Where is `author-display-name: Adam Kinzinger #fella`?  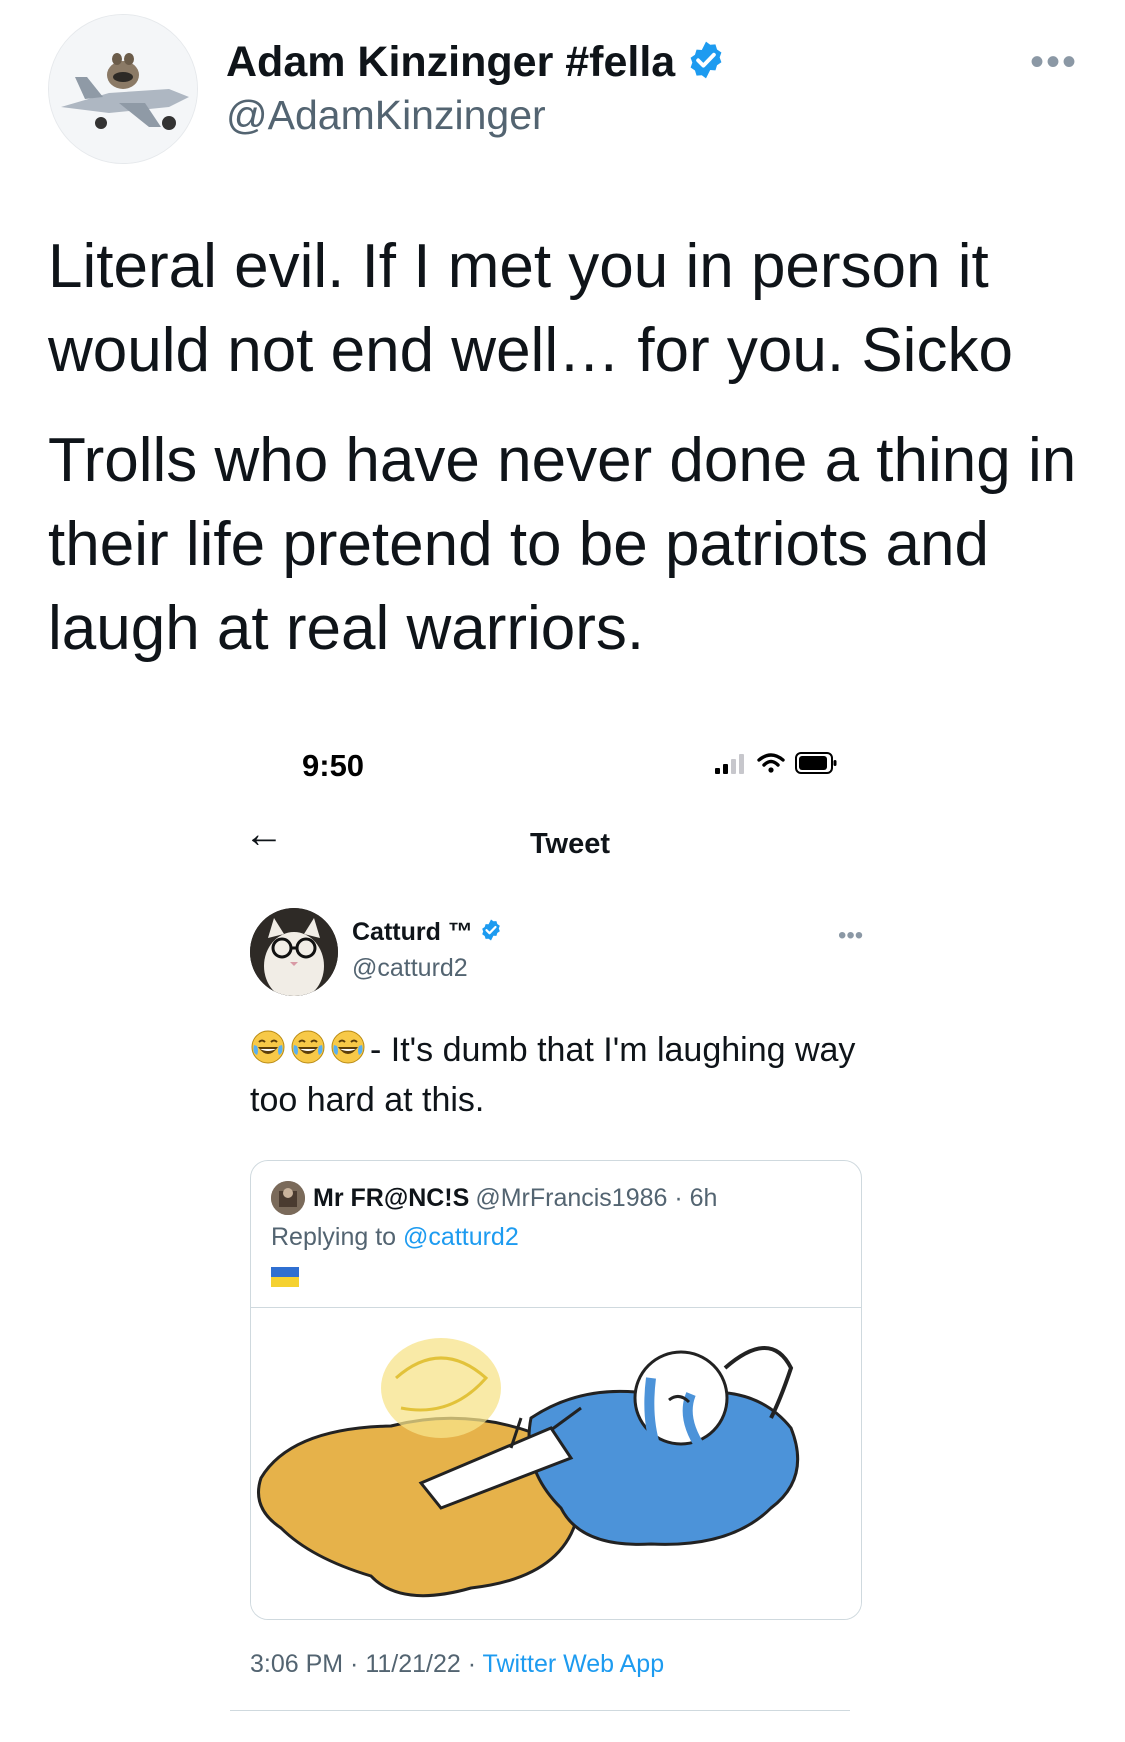
author-display-name: Adam Kinzinger #fella is located at coordinates (450, 62).